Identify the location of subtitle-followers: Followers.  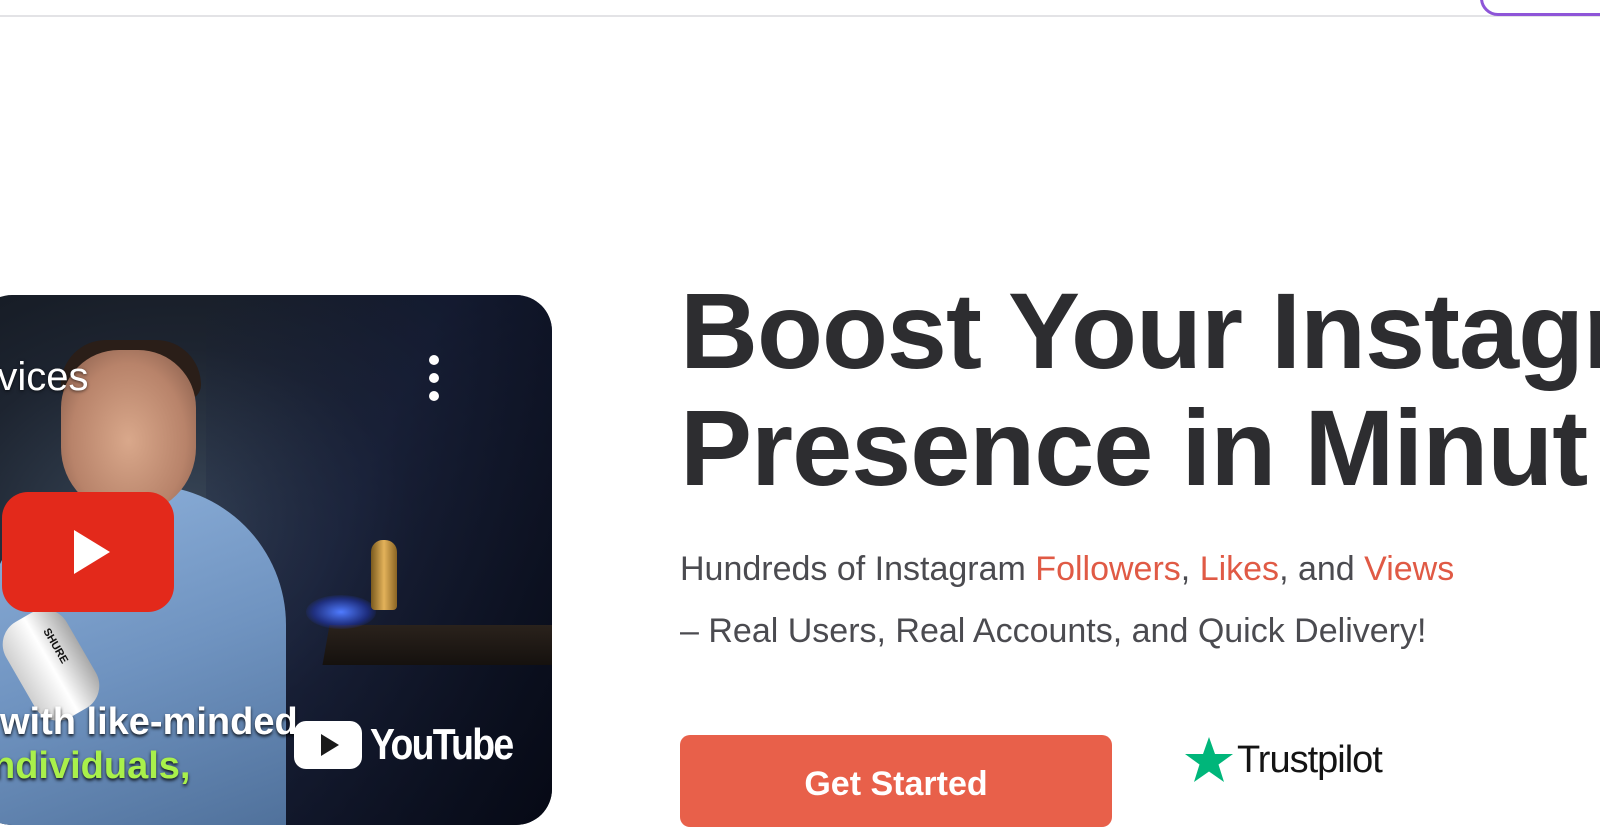
(1108, 569).